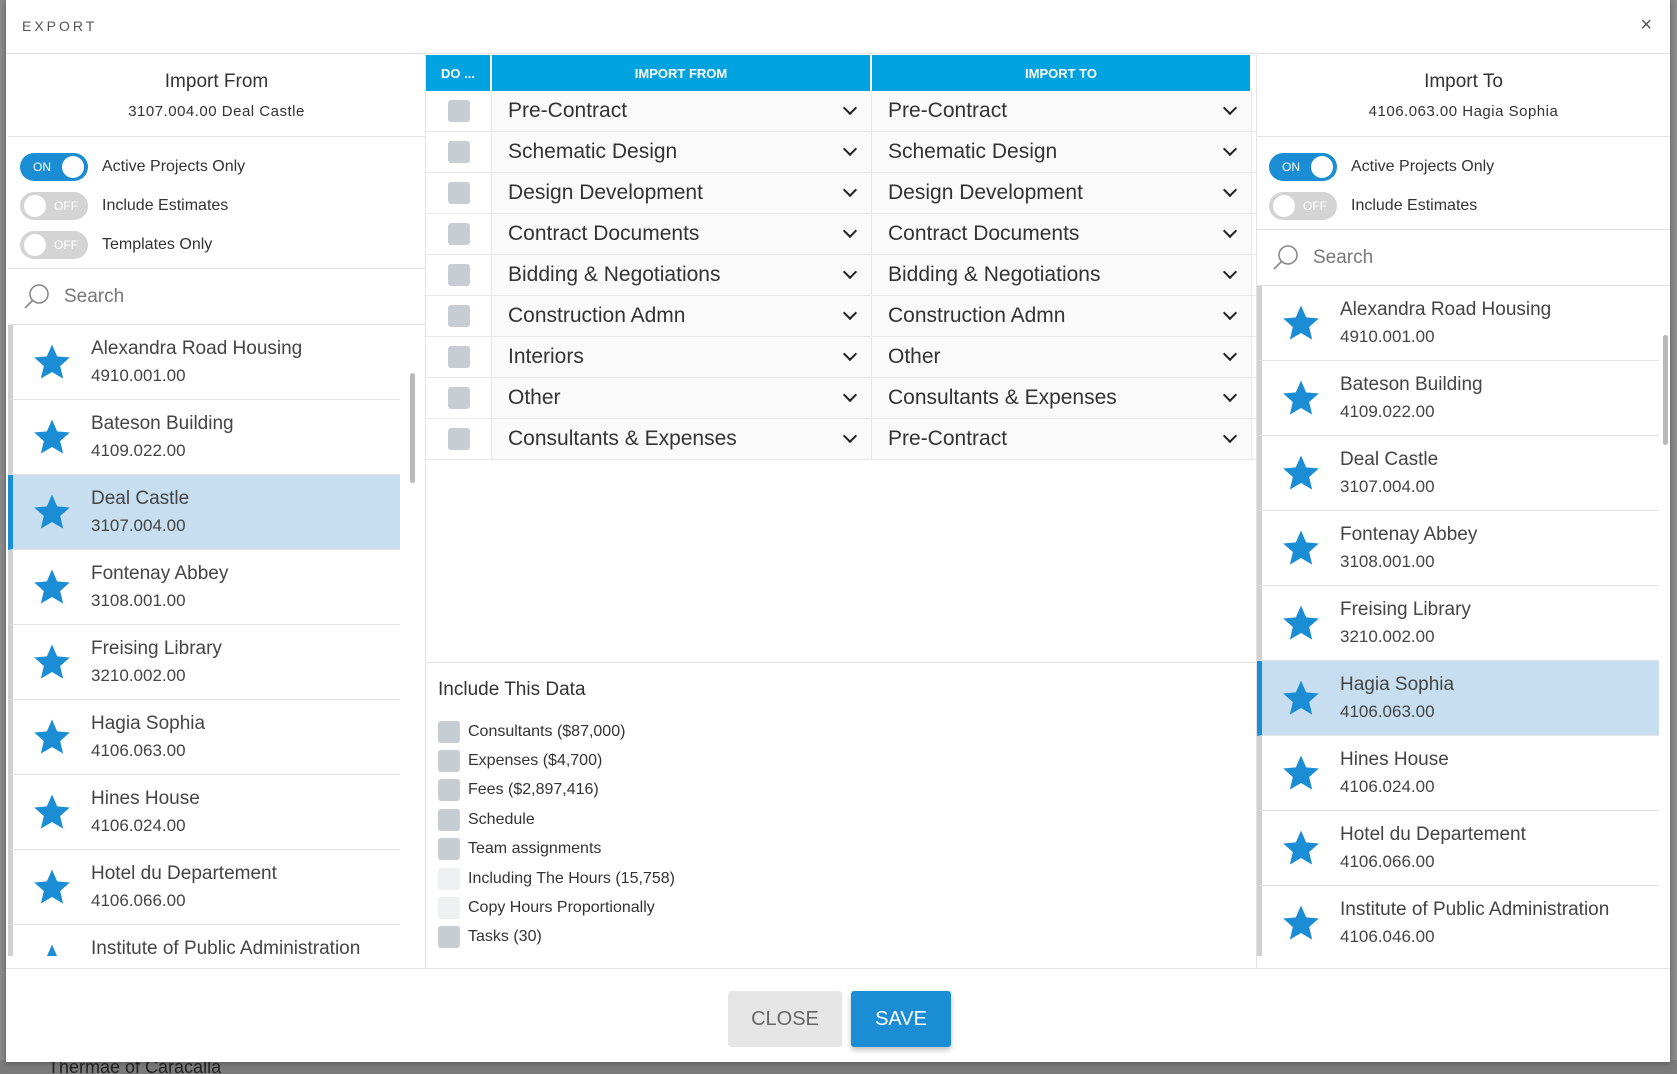  I want to click on import-to-select: Construction Admn, so click(1062, 316).